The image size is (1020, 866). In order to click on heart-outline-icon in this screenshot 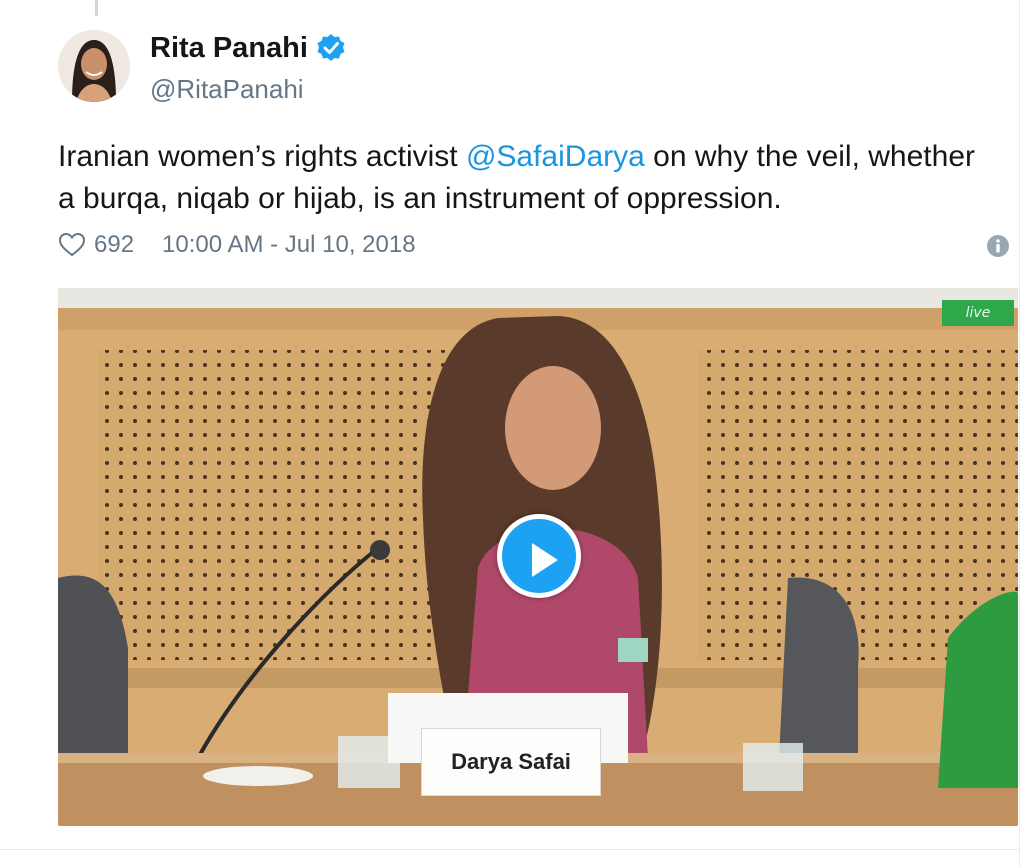, I will do `click(72, 245)`.